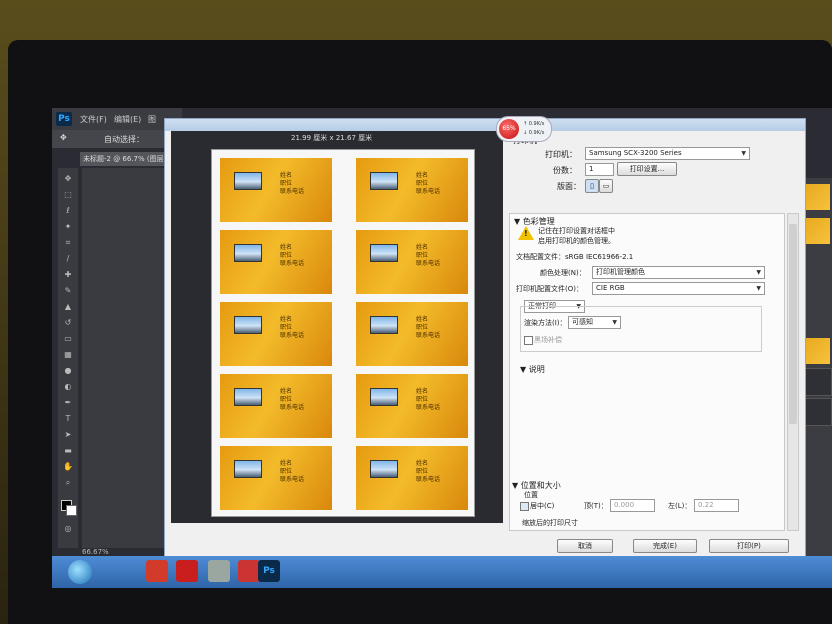 This screenshot has height=624, width=832. Describe the element at coordinates (641, 329) in the screenshot. I see `rendering-group` at that location.